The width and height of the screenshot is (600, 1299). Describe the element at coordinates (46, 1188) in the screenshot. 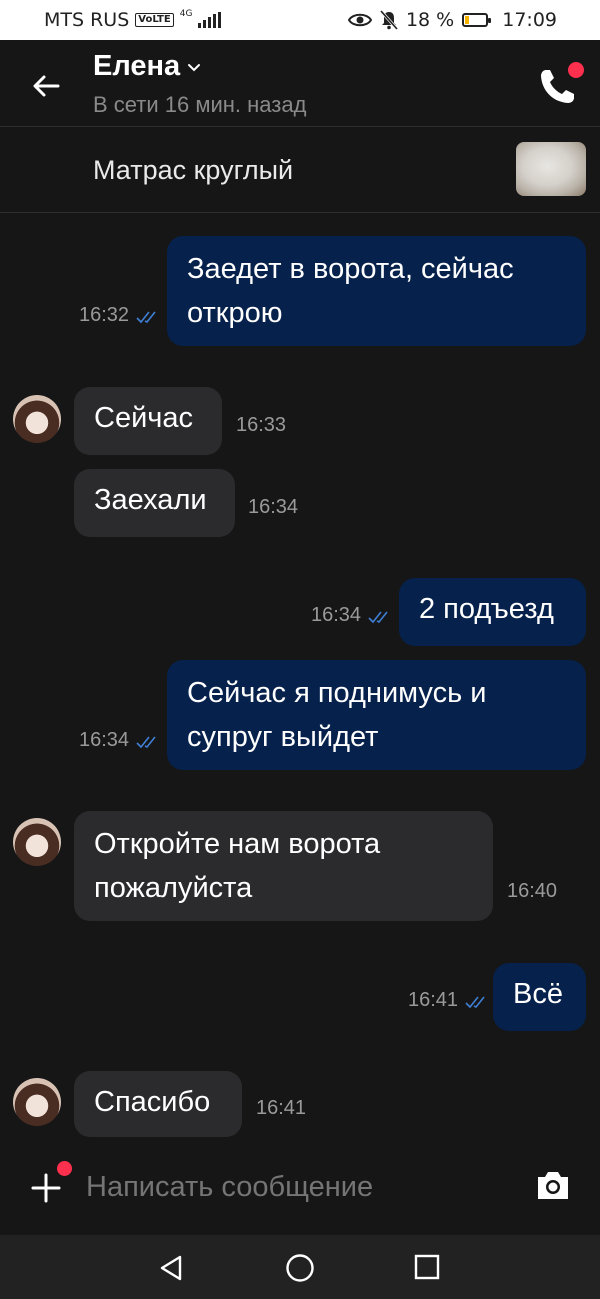

I see `plus-icon` at that location.